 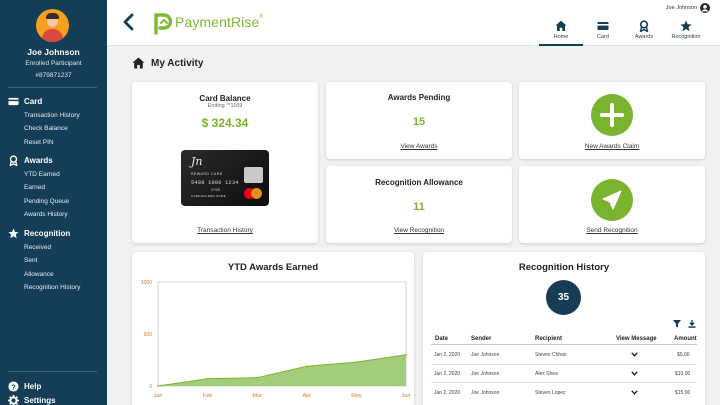 I want to click on x-tick-label: May, so click(x=356, y=396).